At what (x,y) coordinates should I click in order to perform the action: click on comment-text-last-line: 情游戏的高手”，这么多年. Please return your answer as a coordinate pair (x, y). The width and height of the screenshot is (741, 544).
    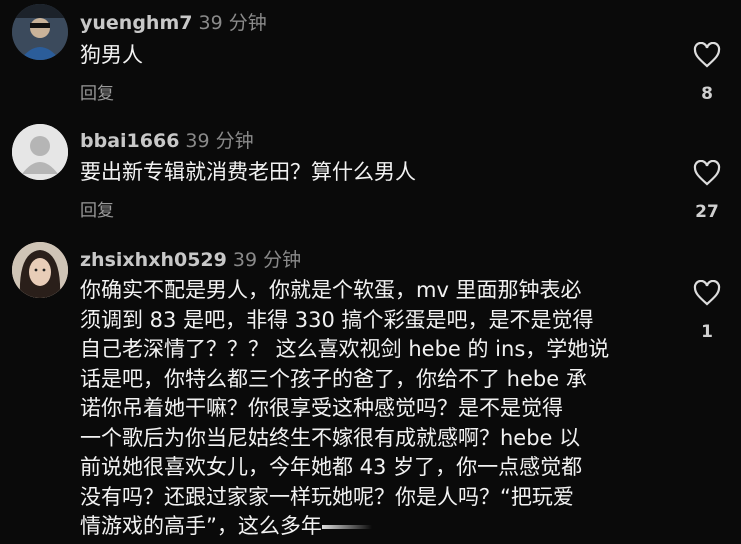
    Looking at the image, I should click on (380, 527).